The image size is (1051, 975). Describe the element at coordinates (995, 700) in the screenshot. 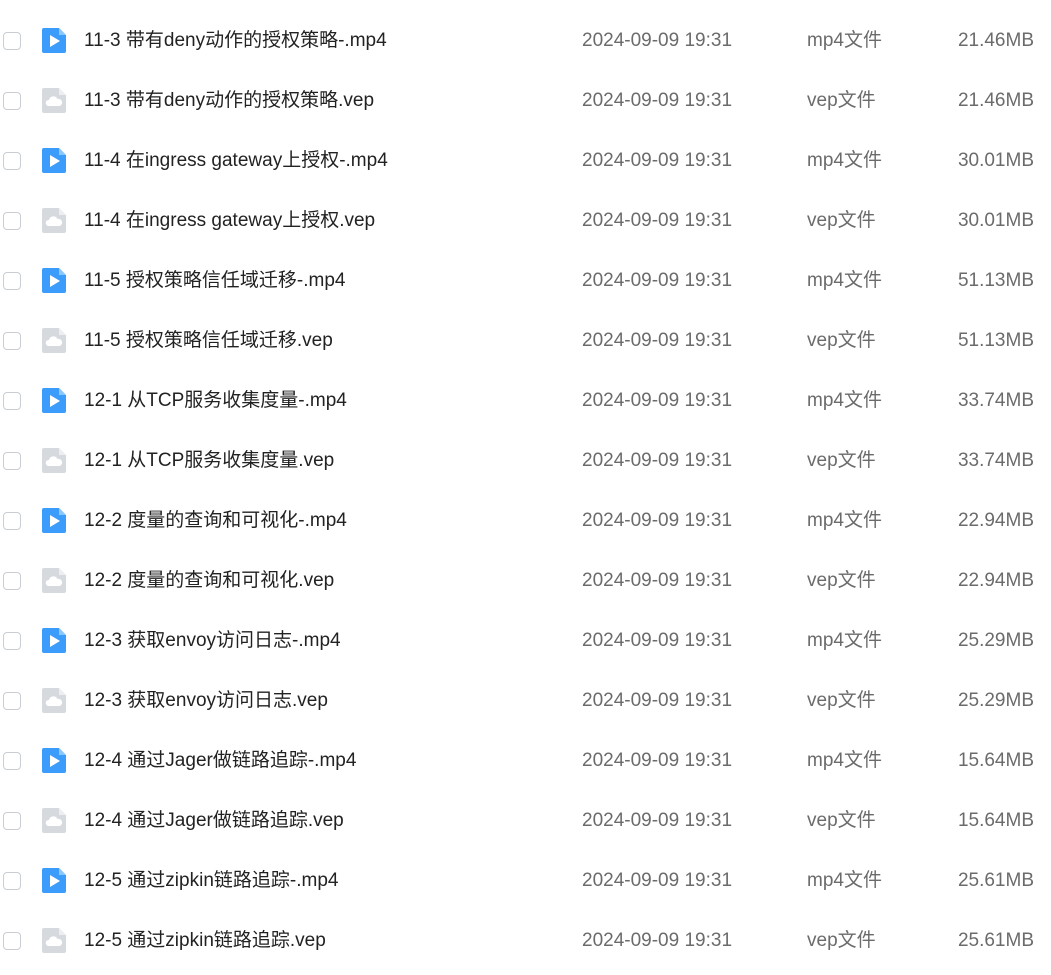

I see `file-size: 25.29MB` at that location.